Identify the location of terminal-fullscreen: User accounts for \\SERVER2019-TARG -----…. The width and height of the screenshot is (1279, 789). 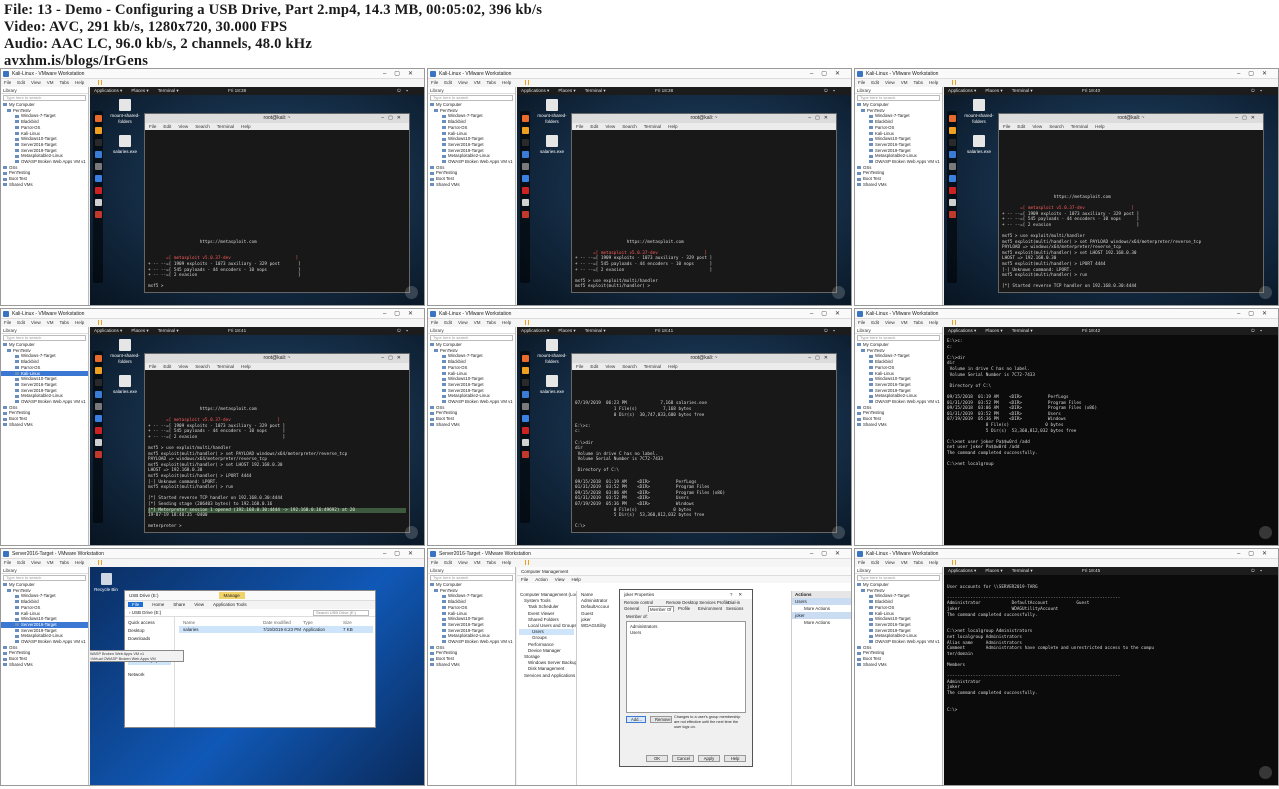
(1111, 680).